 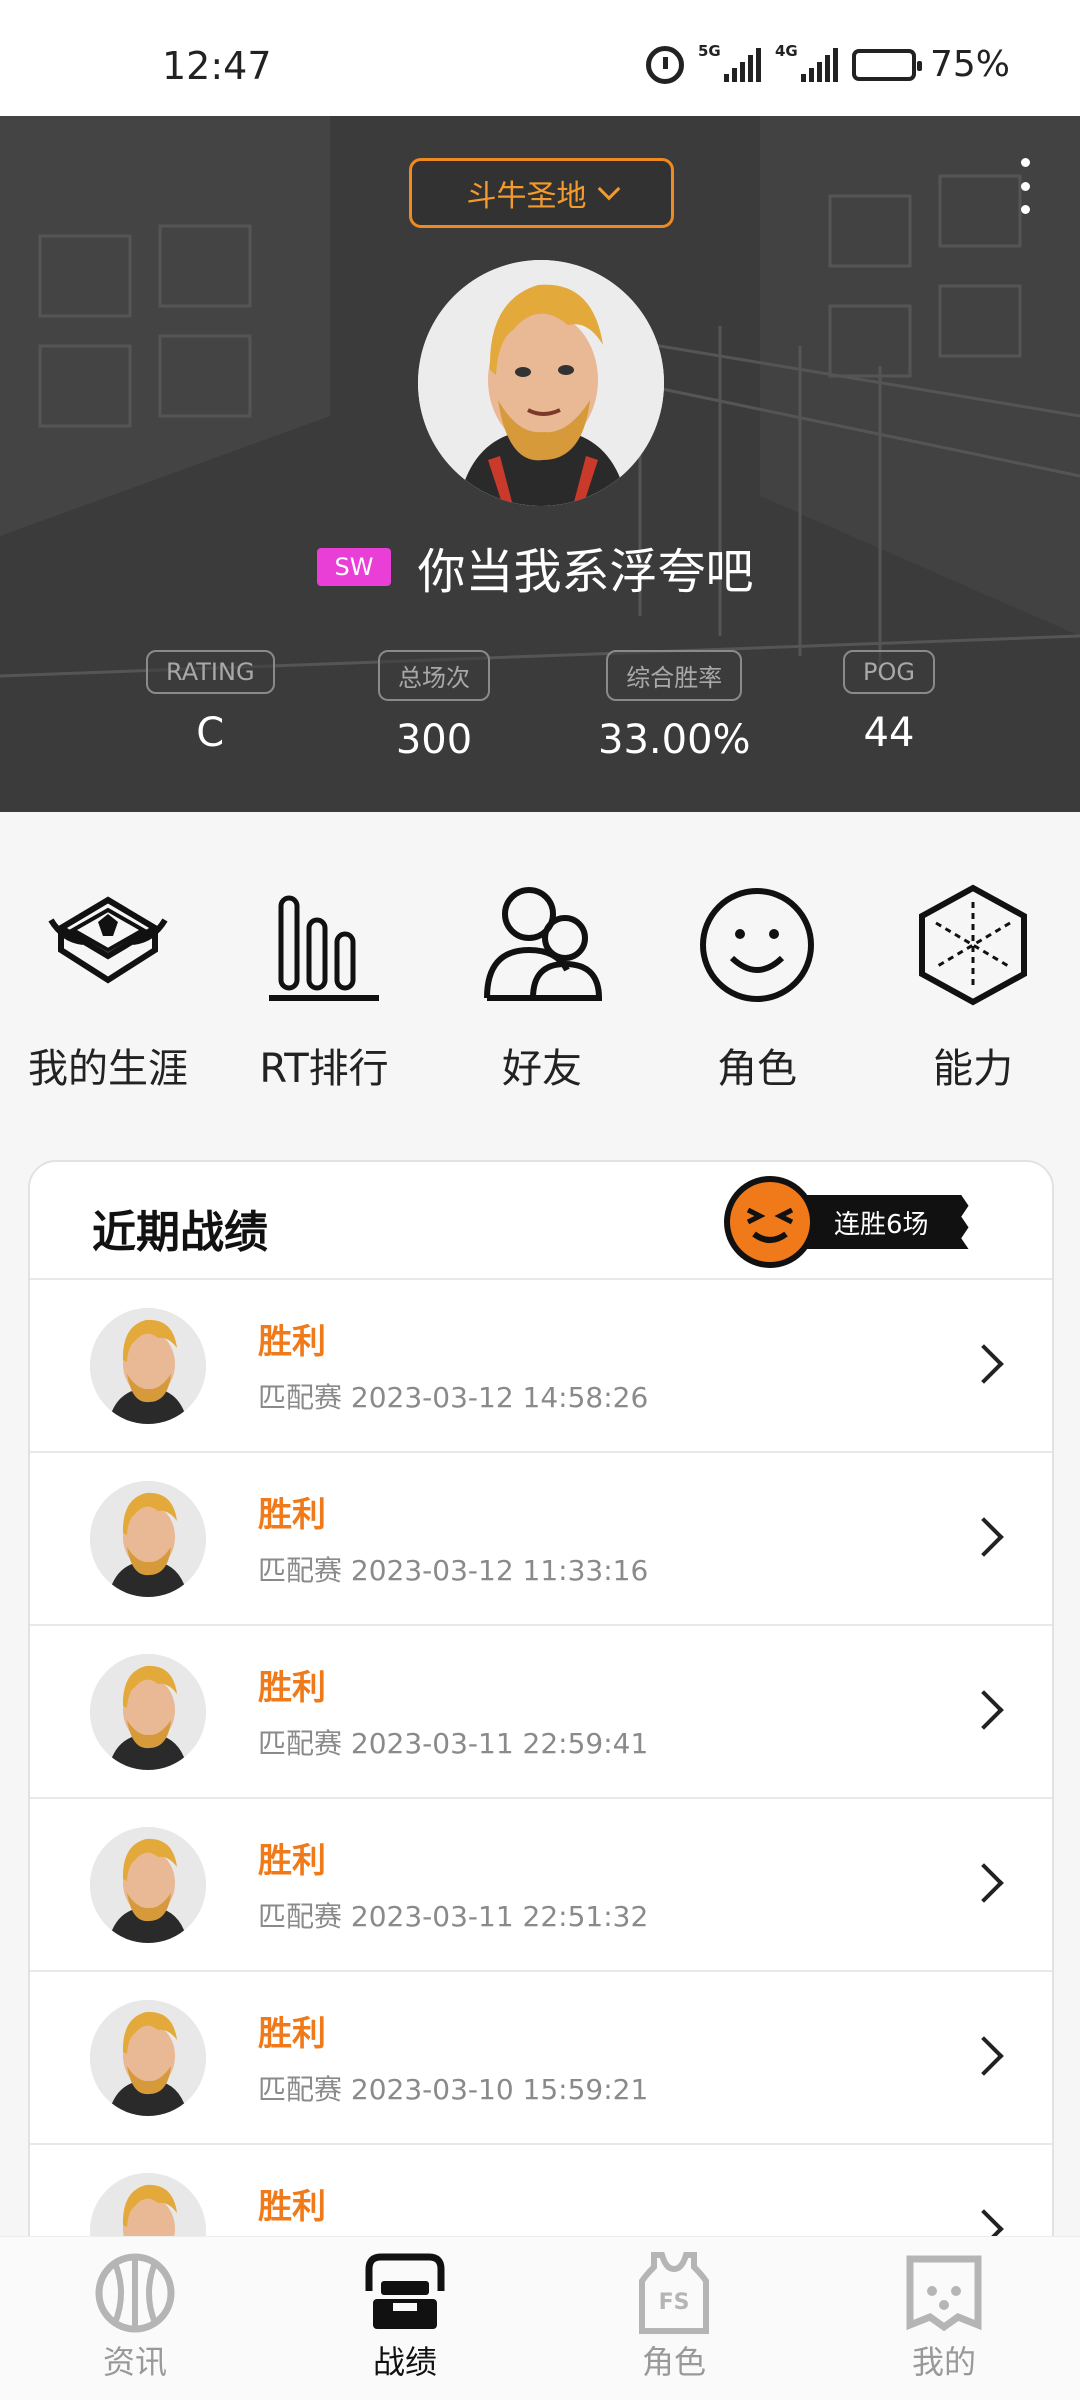 What do you see at coordinates (541, 1885) in the screenshot?
I see `match-row: 胜利 匹配赛 2023-03-11 22:51:32` at bounding box center [541, 1885].